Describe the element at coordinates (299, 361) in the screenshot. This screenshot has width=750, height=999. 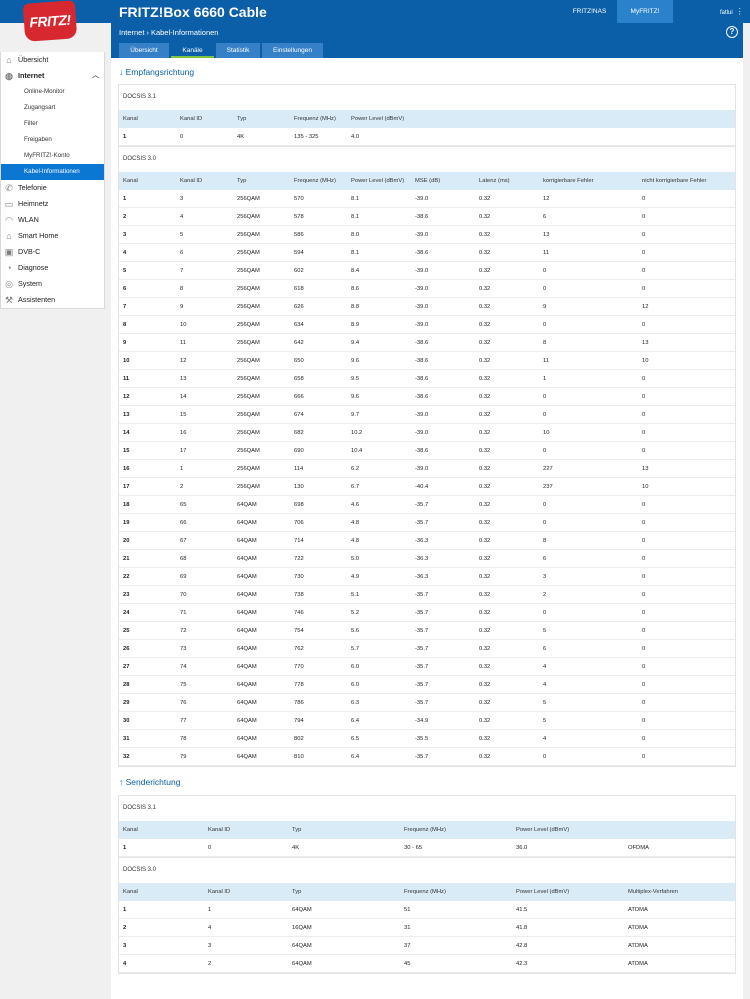
I see `table-cell: 650` at that location.